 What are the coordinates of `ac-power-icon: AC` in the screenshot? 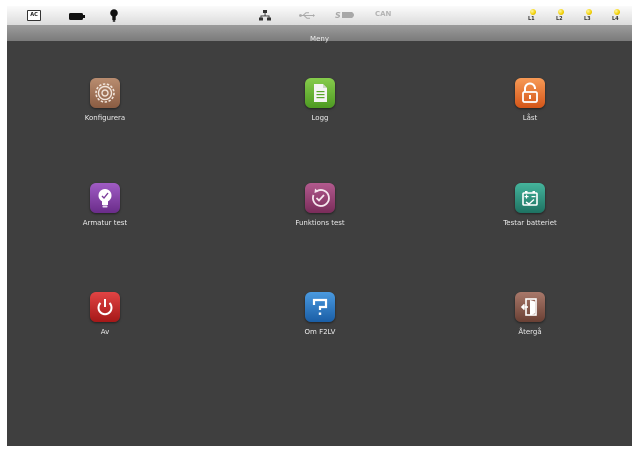 It's located at (34, 15).